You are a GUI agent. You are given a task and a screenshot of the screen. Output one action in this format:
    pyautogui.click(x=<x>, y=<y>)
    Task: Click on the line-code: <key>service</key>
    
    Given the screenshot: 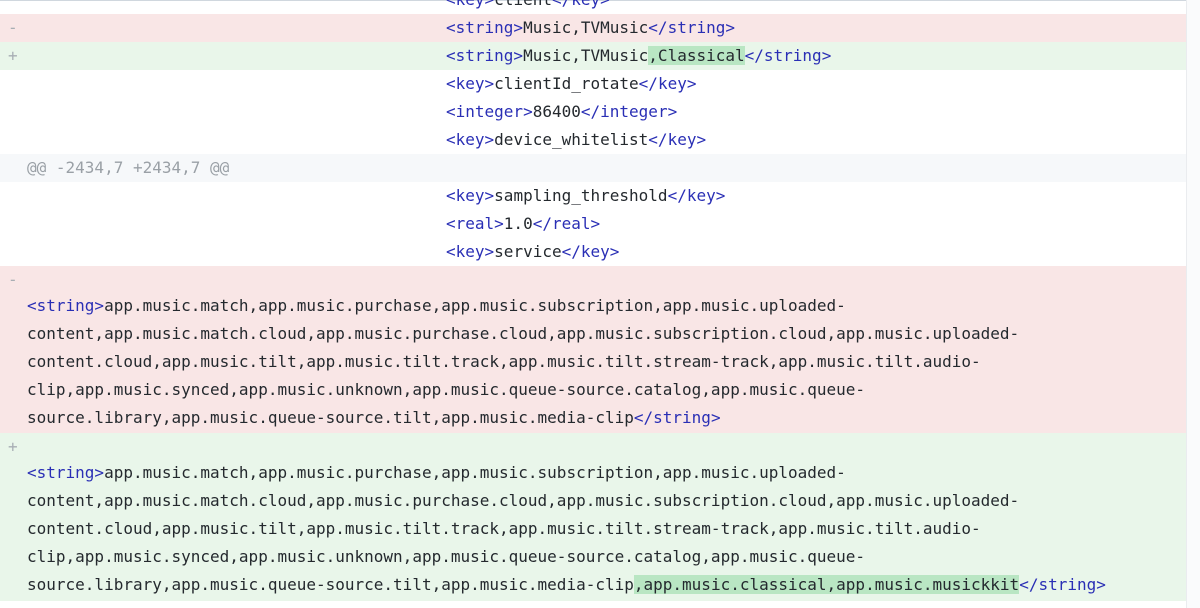 What is the action you would take?
    pyautogui.click(x=532, y=252)
    